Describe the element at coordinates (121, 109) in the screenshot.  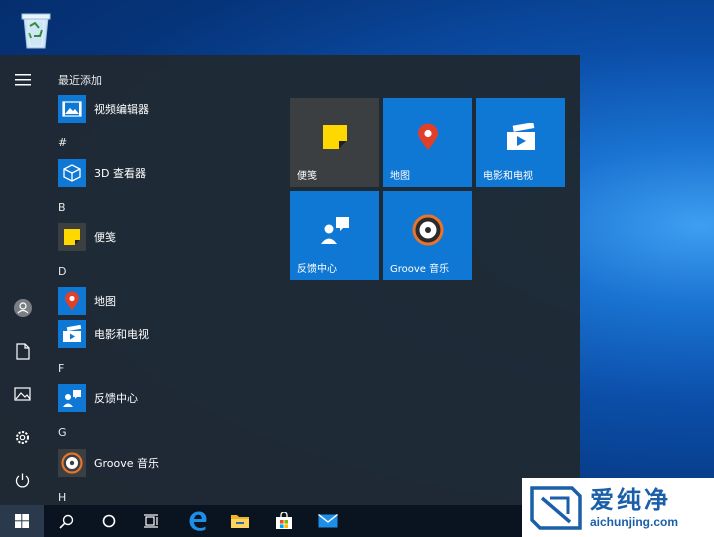
I see `app-label: 视频编辑器` at that location.